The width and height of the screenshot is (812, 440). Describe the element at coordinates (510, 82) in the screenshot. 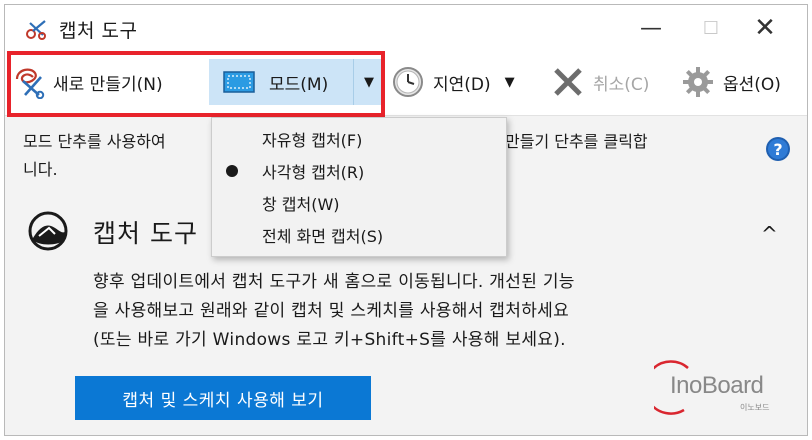

I see `delay-dropdown-arrow-icon: ▼` at that location.